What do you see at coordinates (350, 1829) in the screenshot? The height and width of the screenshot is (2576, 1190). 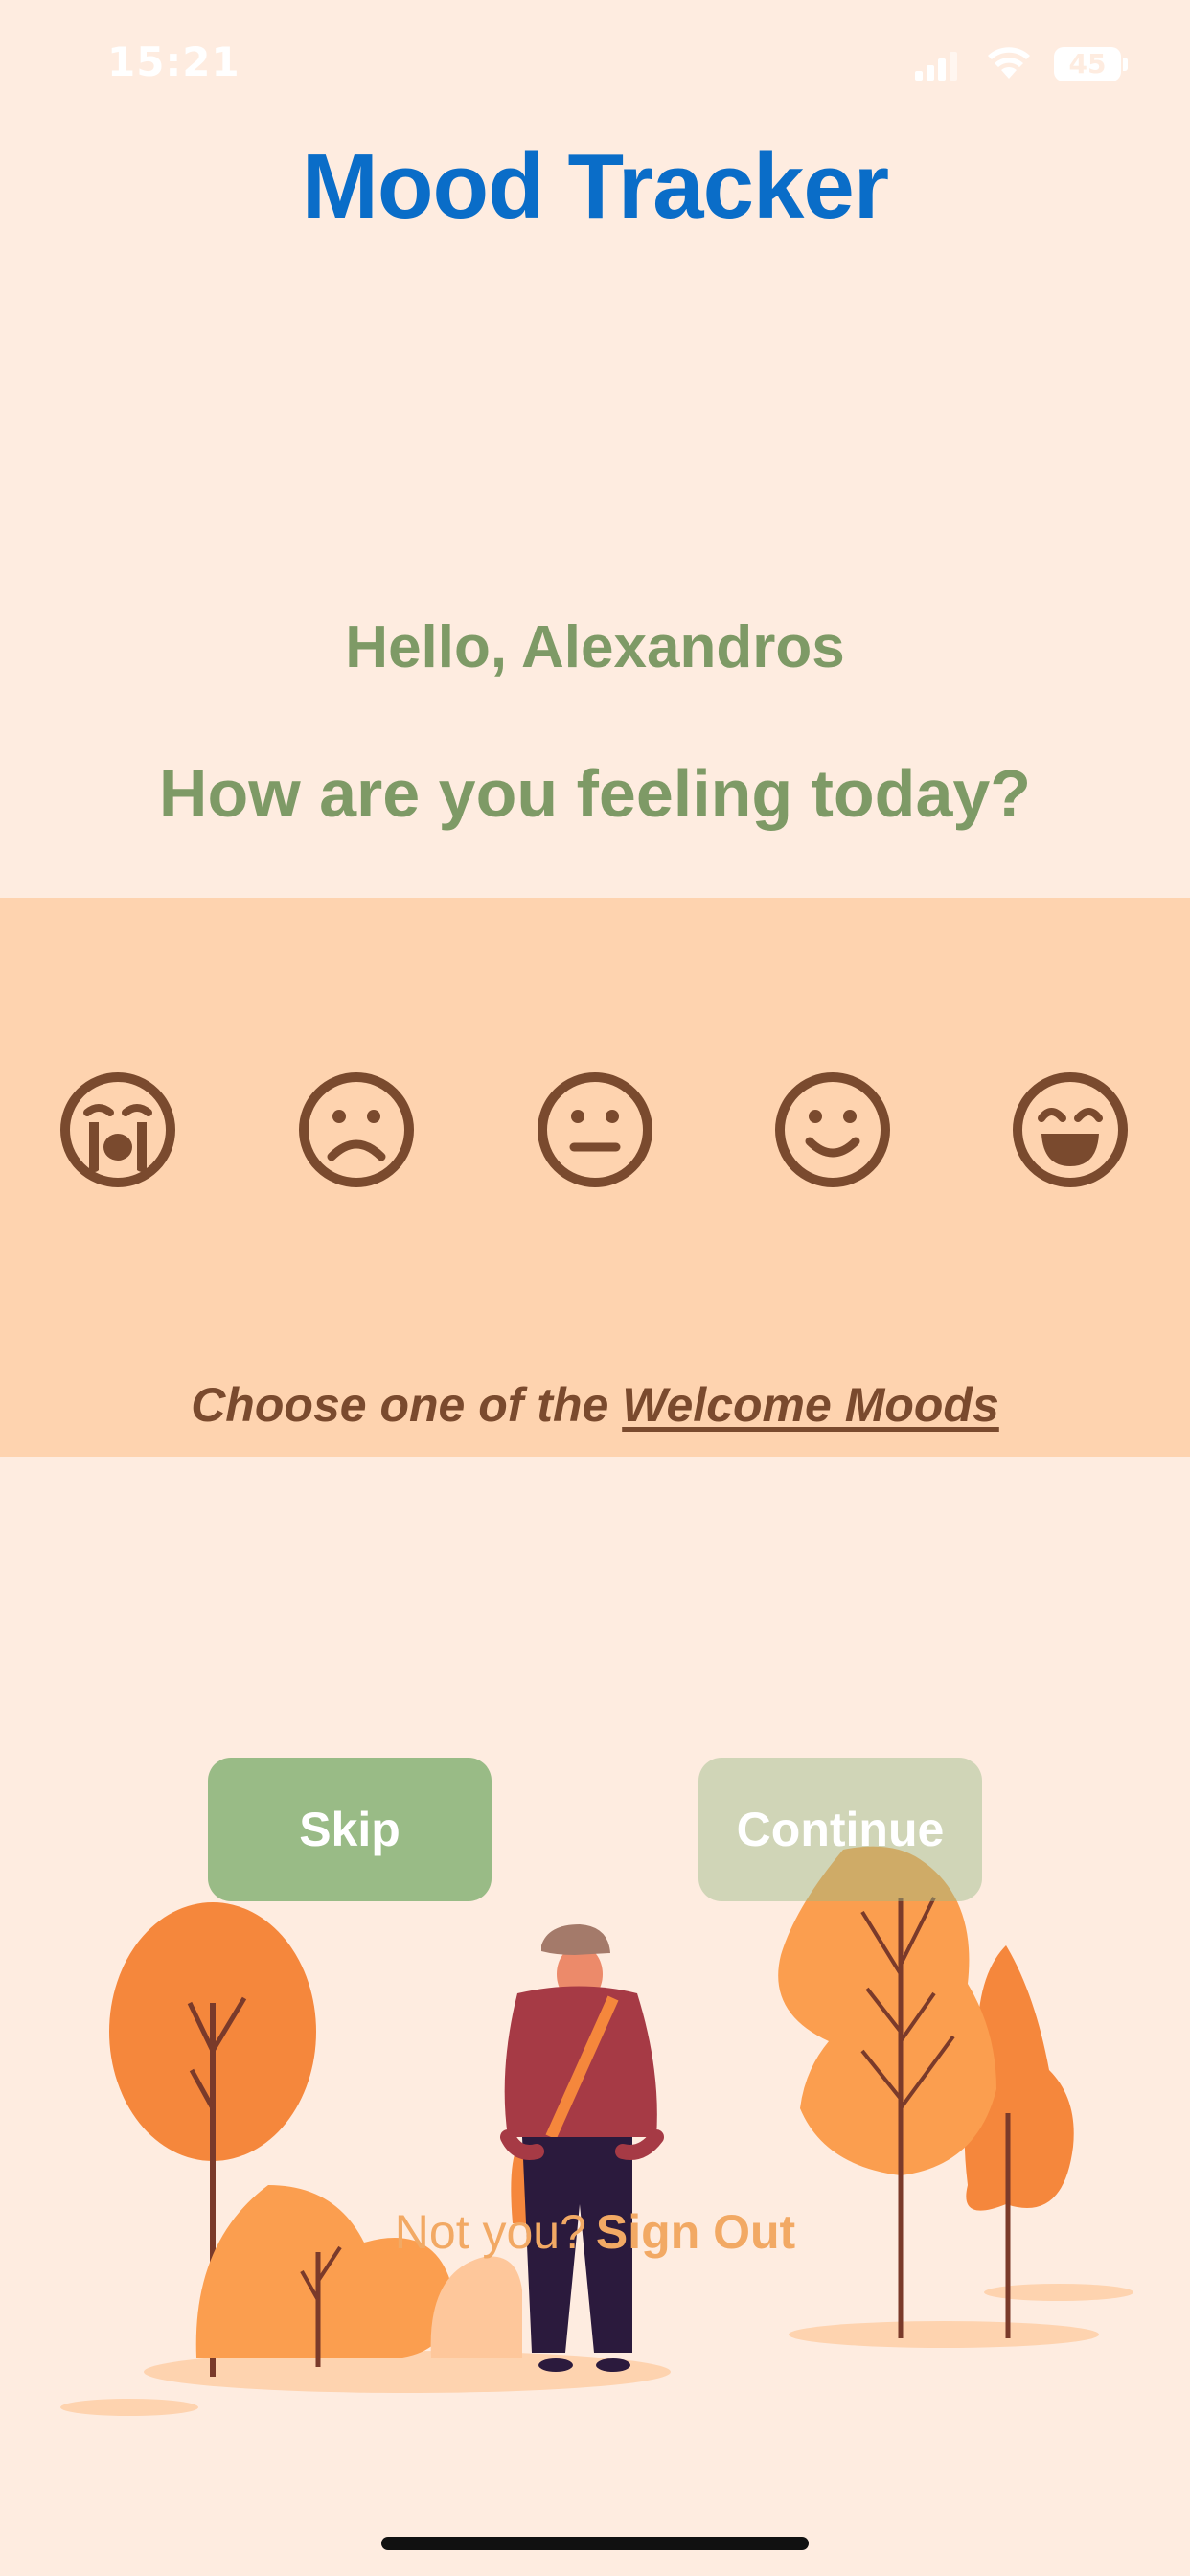 I see `skip-button: Skip` at bounding box center [350, 1829].